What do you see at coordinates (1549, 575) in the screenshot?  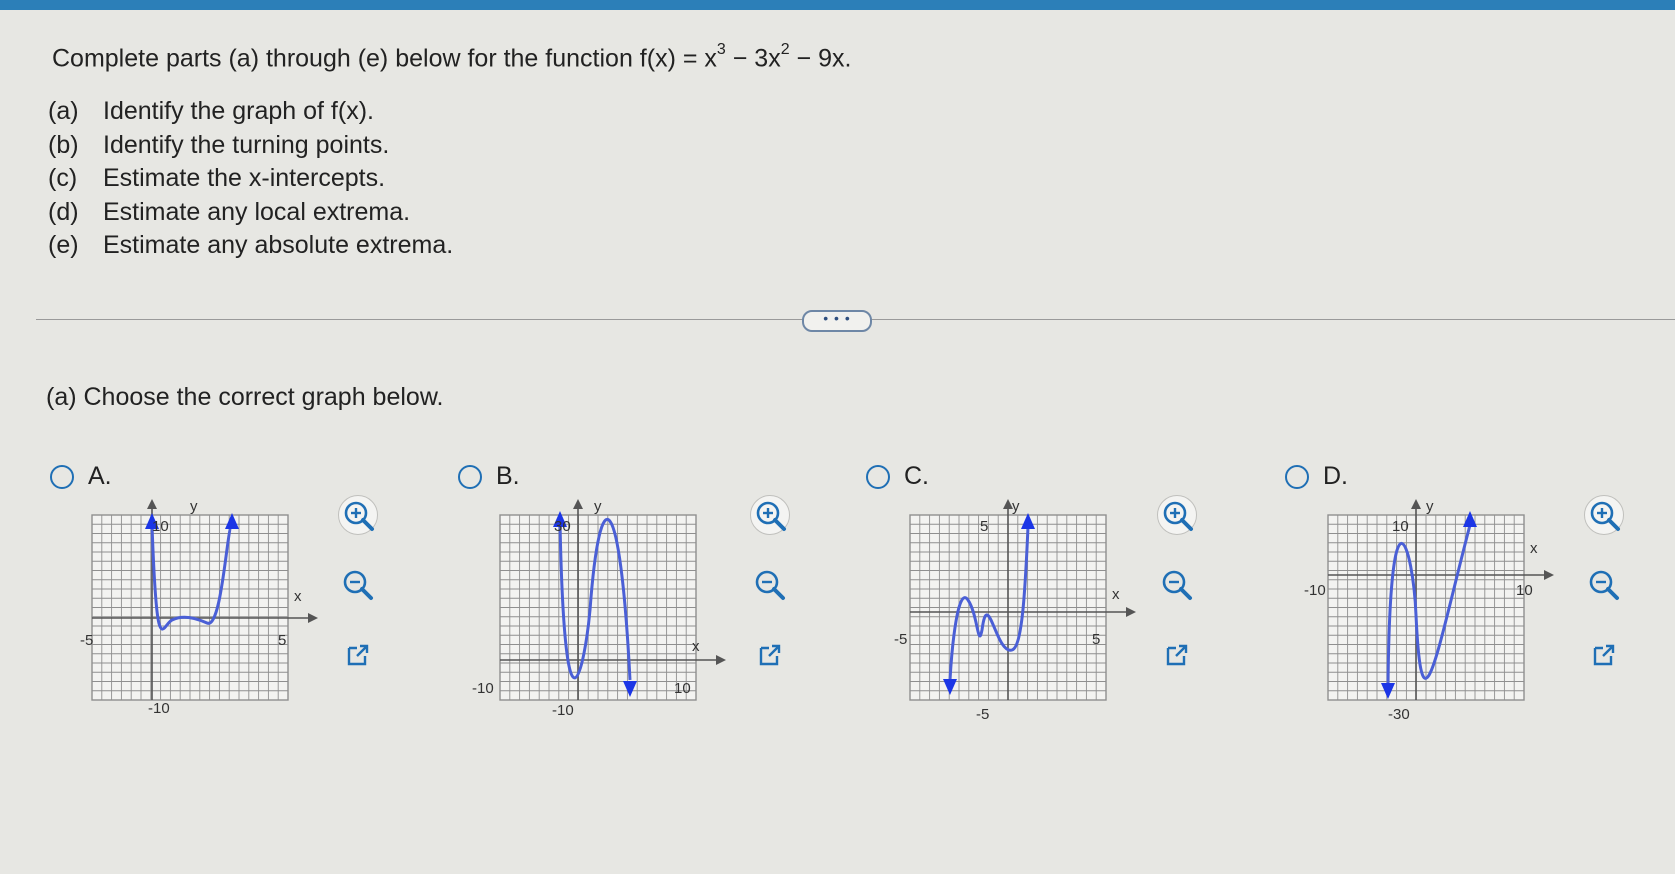 I see `option-d-x-axis-arrow` at bounding box center [1549, 575].